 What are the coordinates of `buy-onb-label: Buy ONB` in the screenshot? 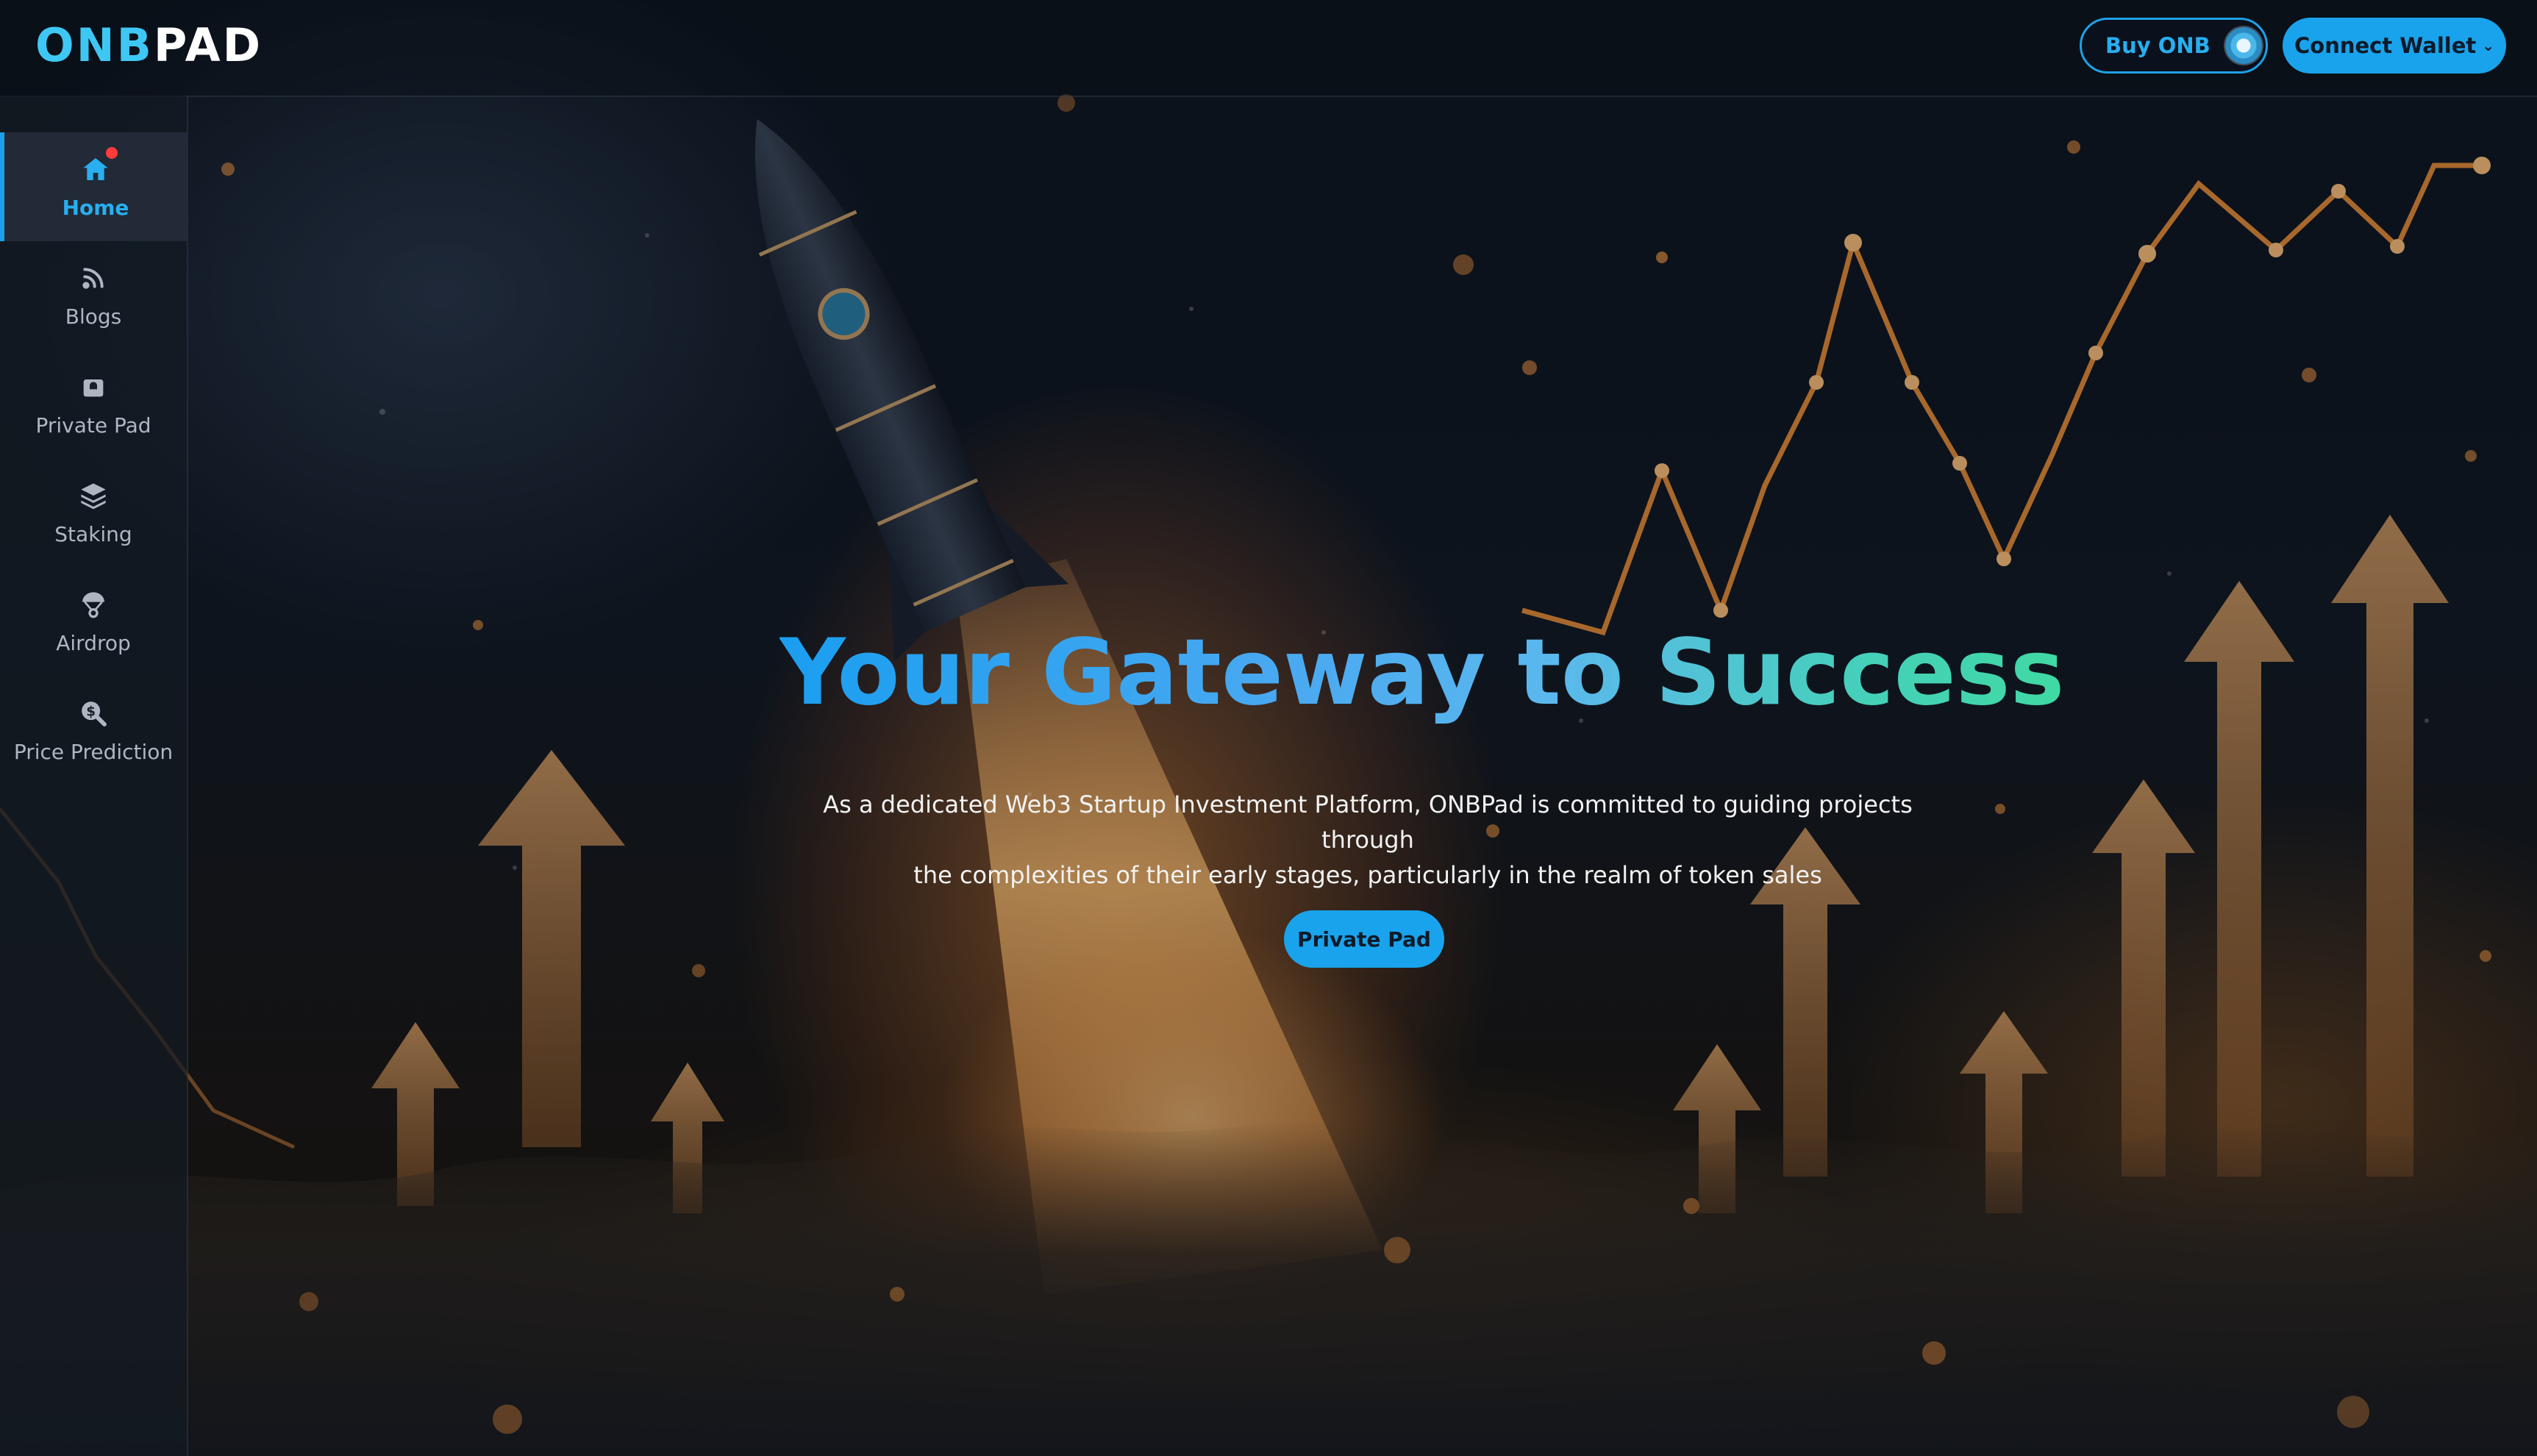 It's located at (2157, 45).